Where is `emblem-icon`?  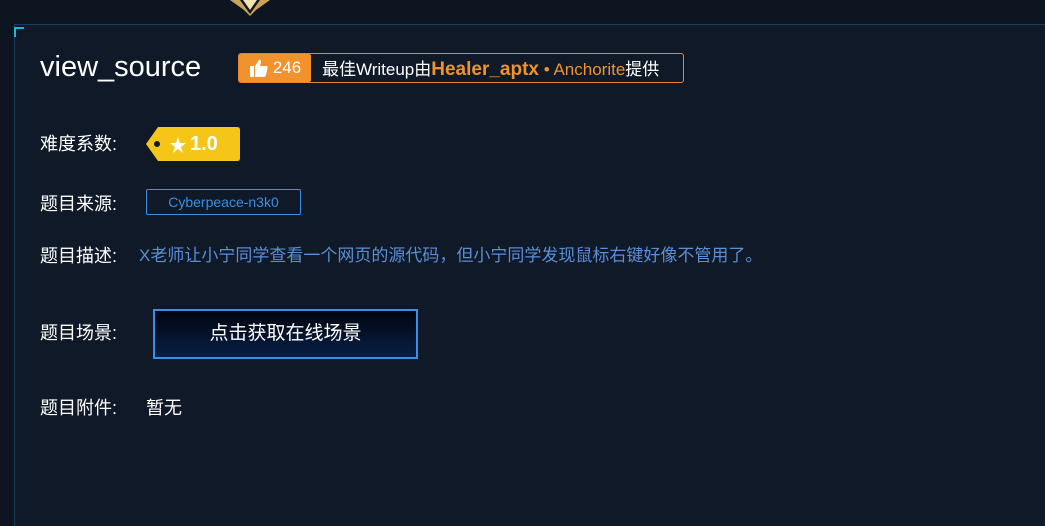 emblem-icon is located at coordinates (250, 8).